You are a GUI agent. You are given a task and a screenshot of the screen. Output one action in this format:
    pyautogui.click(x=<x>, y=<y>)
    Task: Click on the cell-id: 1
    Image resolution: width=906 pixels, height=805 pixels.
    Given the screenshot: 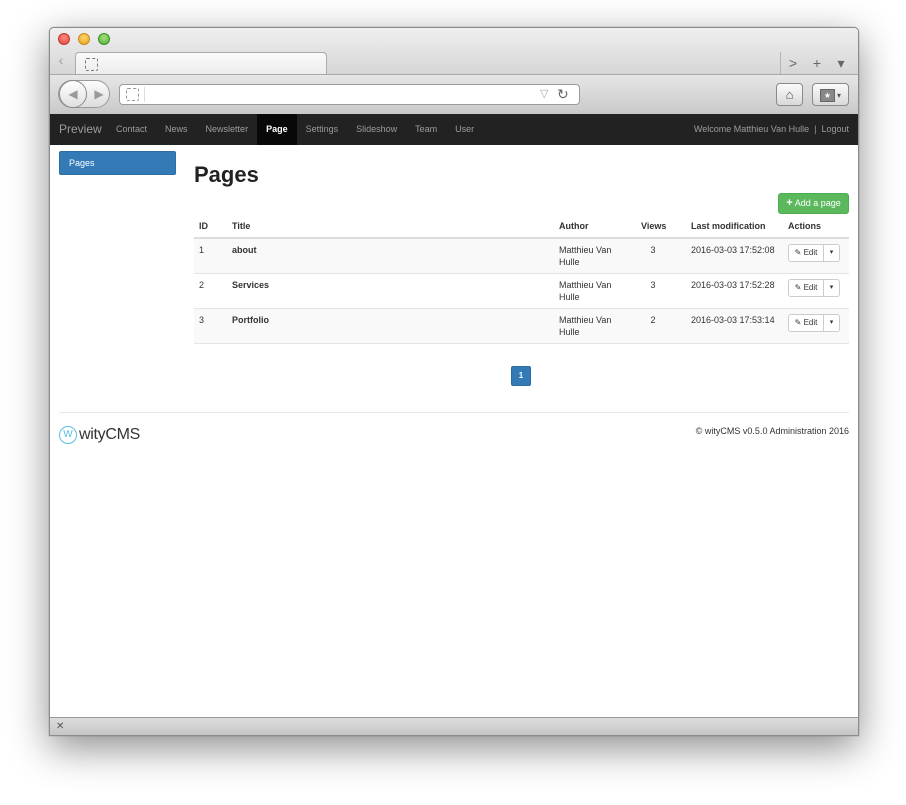 What is the action you would take?
    pyautogui.click(x=202, y=250)
    